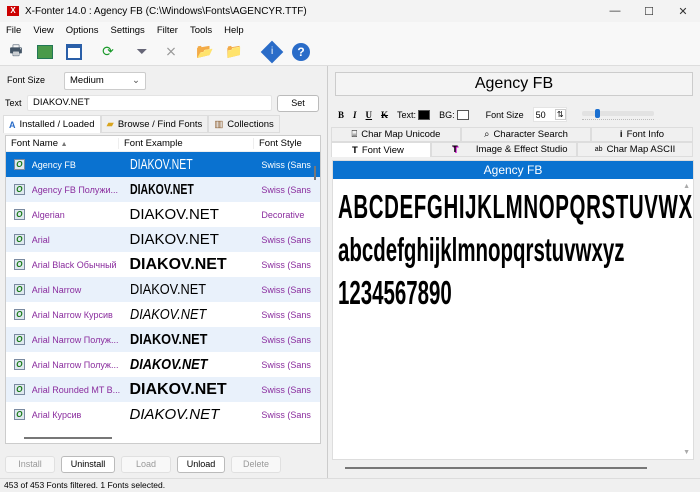 This screenshot has height=492, width=700. What do you see at coordinates (13, 30) in the screenshot?
I see `menu-file: File` at bounding box center [13, 30].